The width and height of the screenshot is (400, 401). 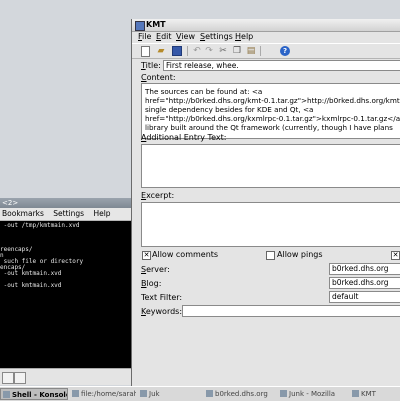 I want to click on terminal-line: -out /tmp/kmtmain.xvd, so click(x=40, y=225).